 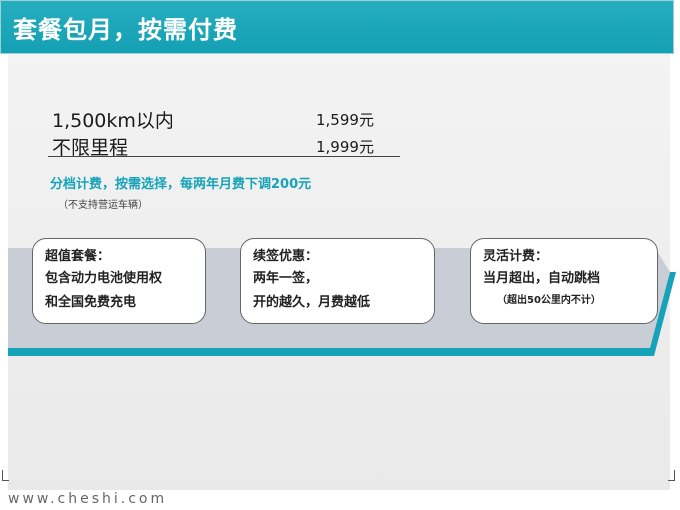 I want to click on card-title: 灵活计费：, so click(x=516, y=256).